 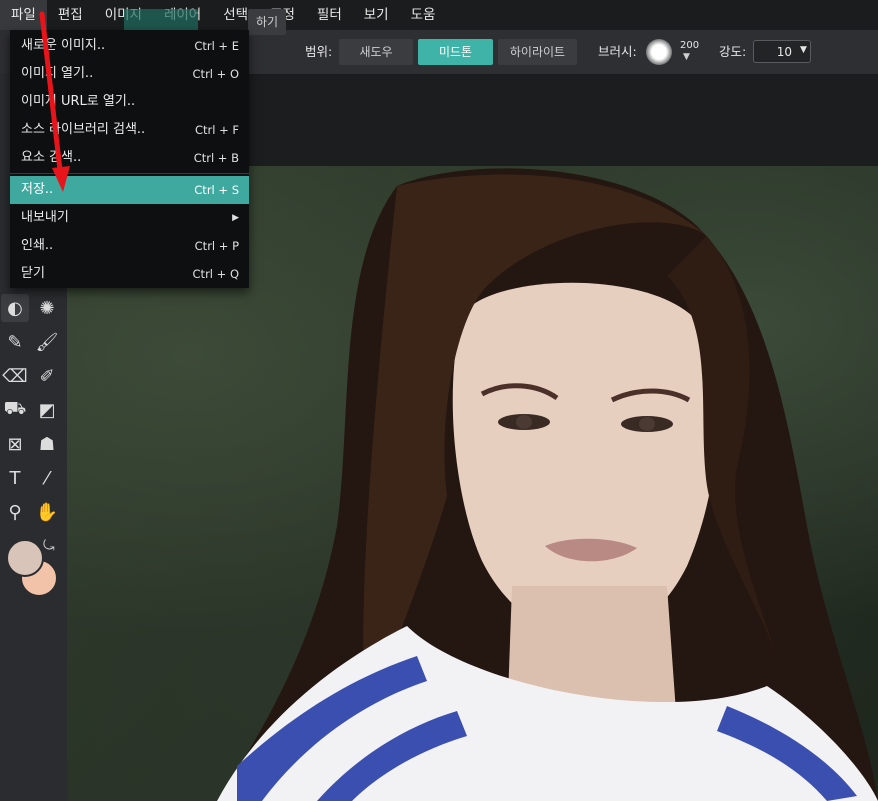 I want to click on menu-item-search-elements: 요소 검색.. Ctrl + B, so click(x=129, y=158).